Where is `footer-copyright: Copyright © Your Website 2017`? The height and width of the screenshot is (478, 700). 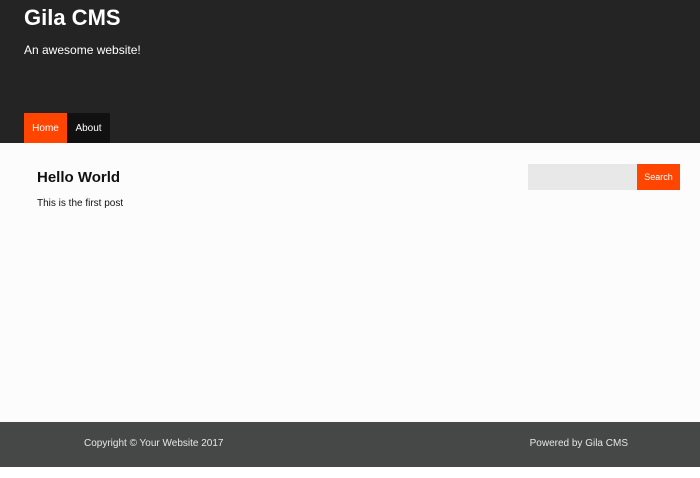
footer-copyright: Copyright © Your Website 2017 is located at coordinates (154, 443).